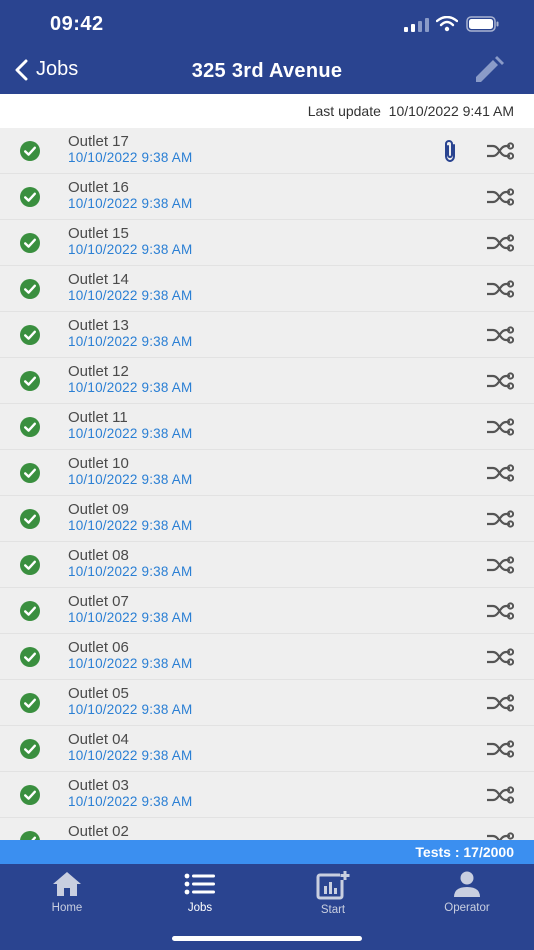 The image size is (534, 950). What do you see at coordinates (98, 601) in the screenshot?
I see `outlet-name: Outlet 07` at bounding box center [98, 601].